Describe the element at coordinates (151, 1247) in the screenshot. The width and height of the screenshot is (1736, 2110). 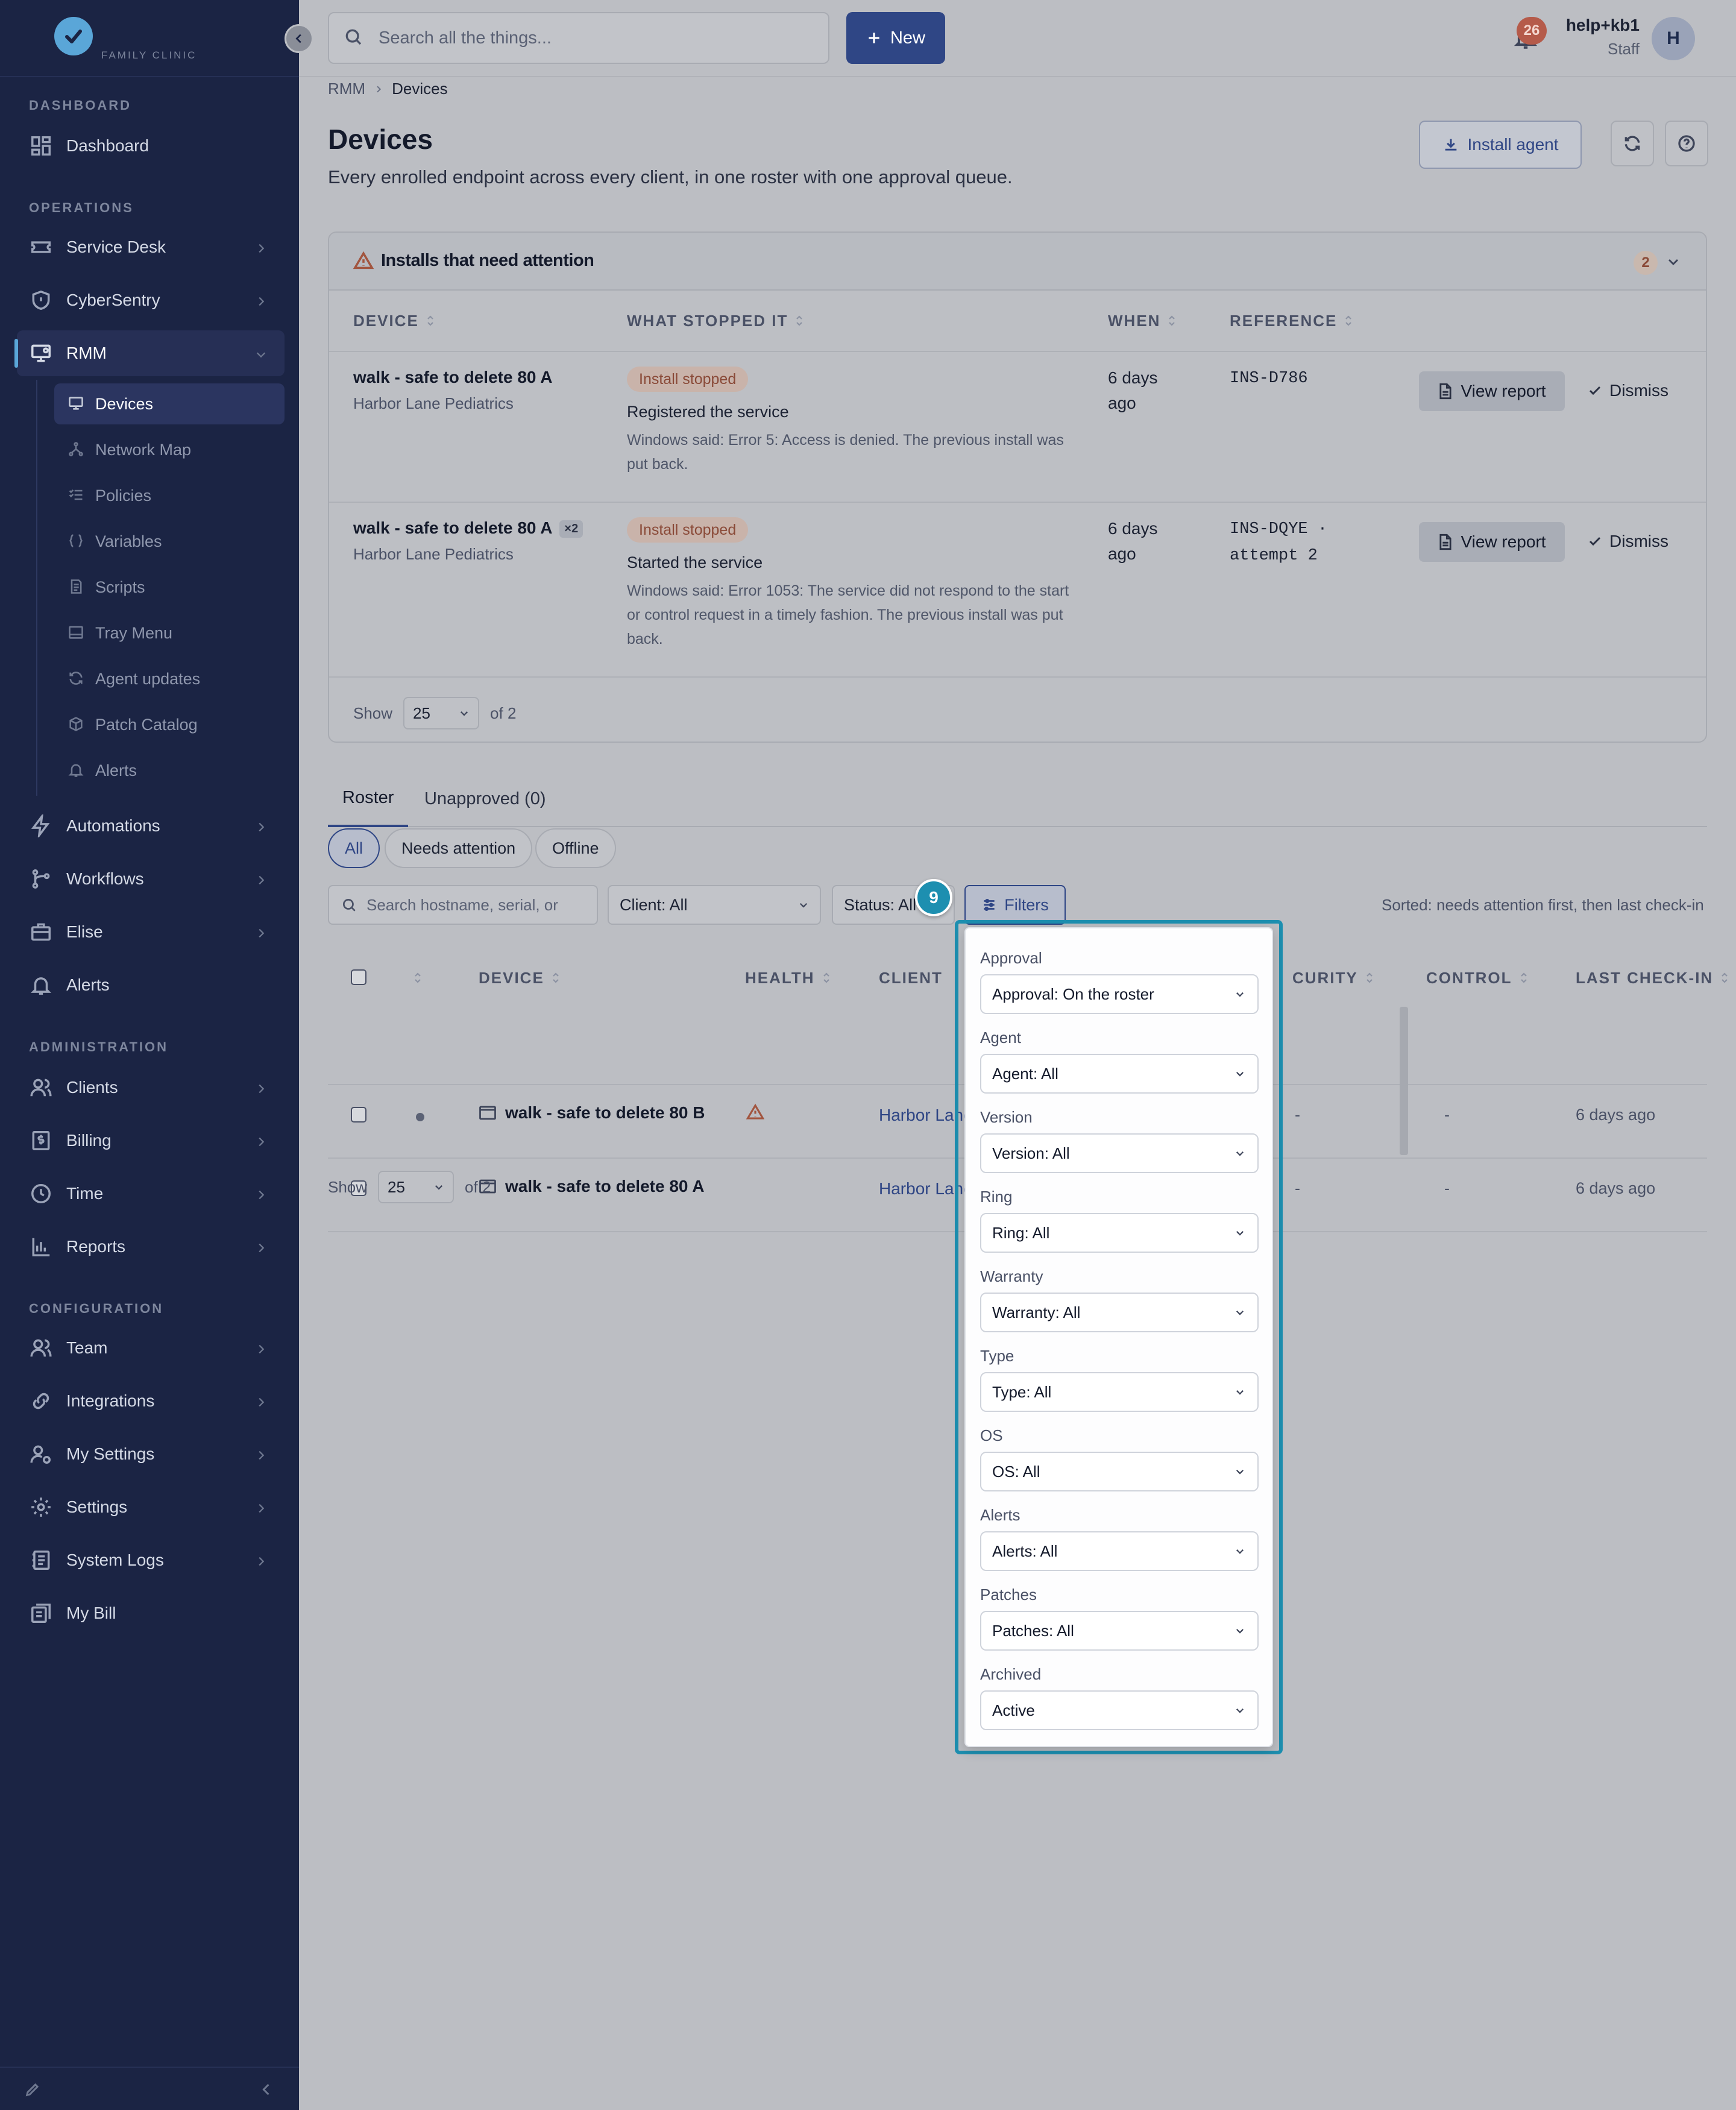
I see `sidebar-item-reports: Reports` at that location.